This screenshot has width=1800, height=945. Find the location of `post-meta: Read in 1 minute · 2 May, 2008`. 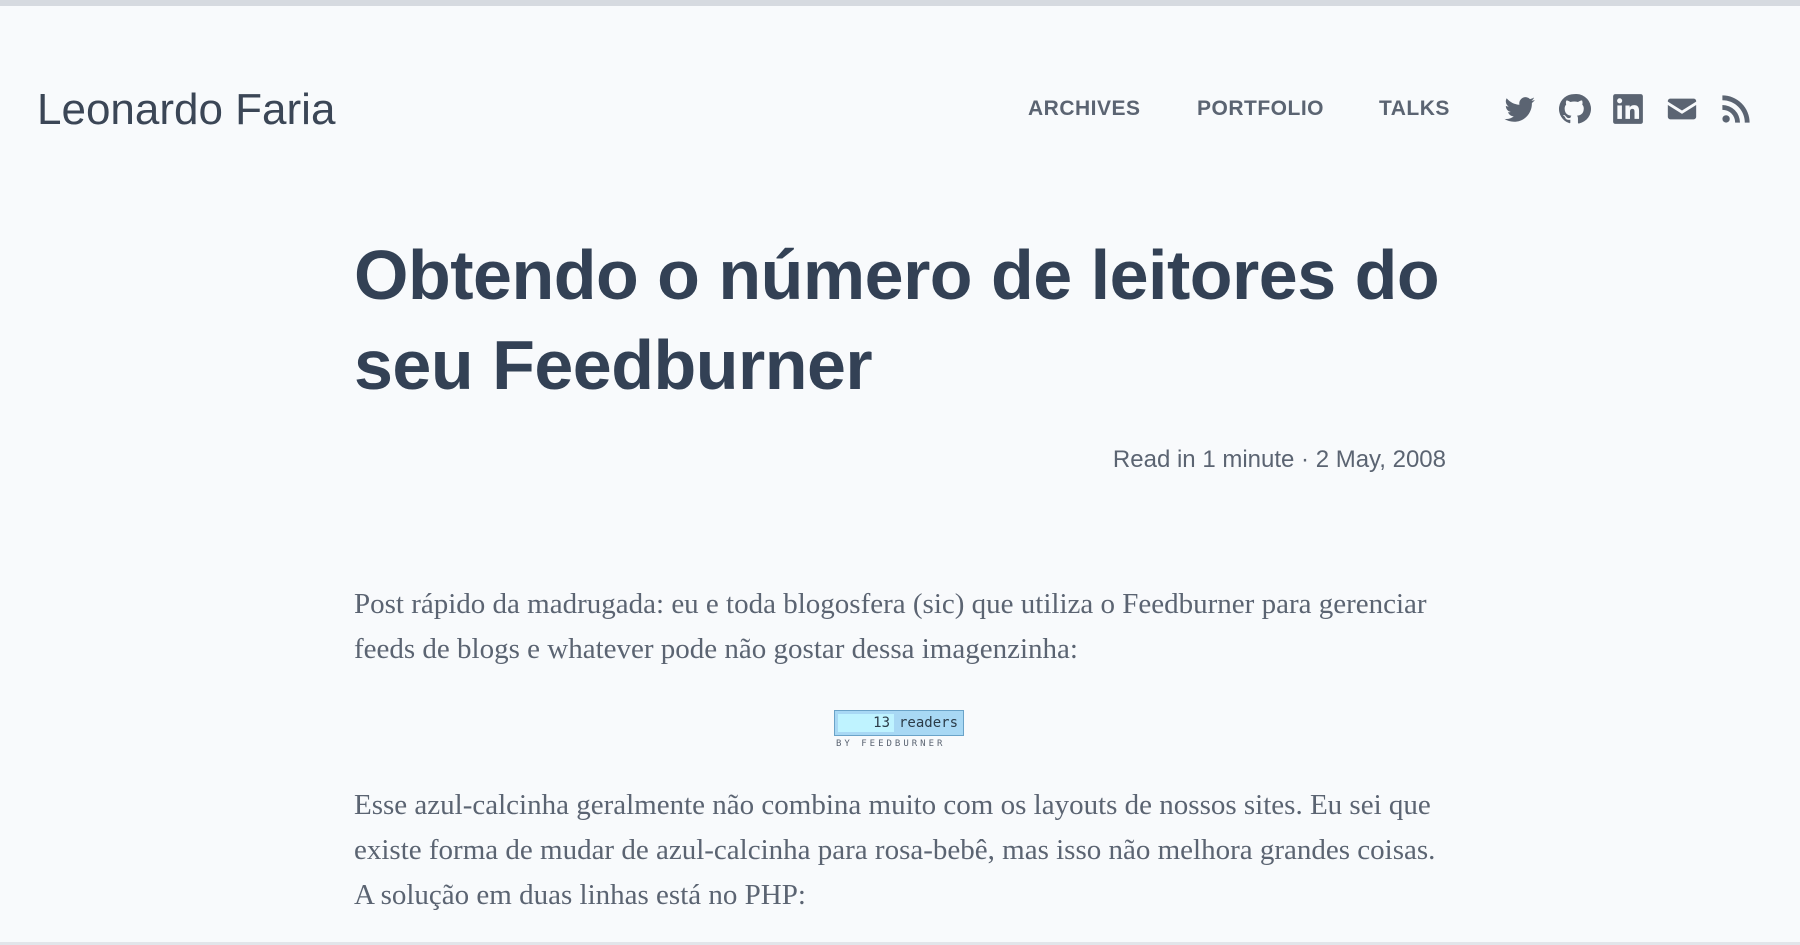

post-meta: Read in 1 minute · 2 May, 2008 is located at coordinates (1279, 459).